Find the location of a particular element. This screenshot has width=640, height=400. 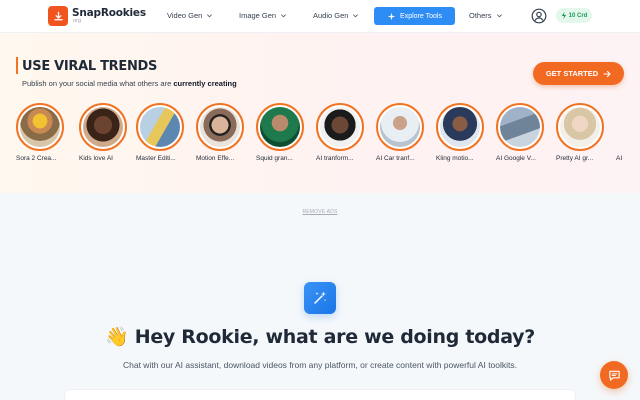

bolt-icon is located at coordinates (563, 15).